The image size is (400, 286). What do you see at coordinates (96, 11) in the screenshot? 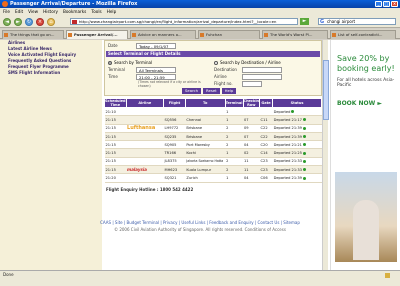
I see `menu-tools: Tools` at bounding box center [96, 11].